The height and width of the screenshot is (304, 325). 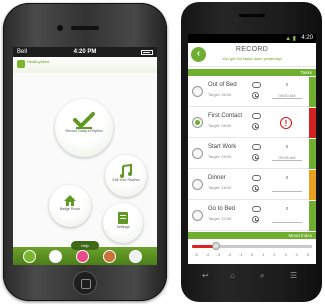 I want to click on task-row: First Contact Target: 08:00!, so click(x=252, y=123).